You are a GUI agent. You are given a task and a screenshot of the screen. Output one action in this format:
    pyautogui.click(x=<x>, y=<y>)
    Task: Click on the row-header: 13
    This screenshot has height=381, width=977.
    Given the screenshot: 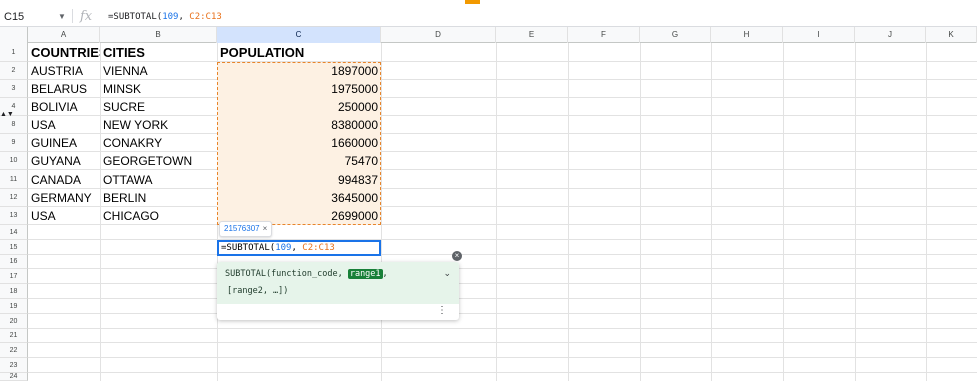 What is the action you would take?
    pyautogui.click(x=14, y=216)
    